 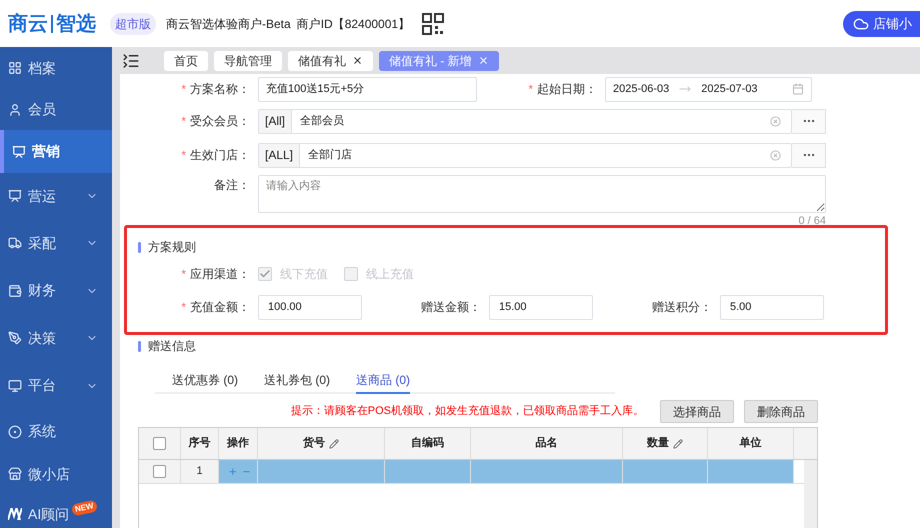 I want to click on menu-label: 财务, so click(x=42, y=290).